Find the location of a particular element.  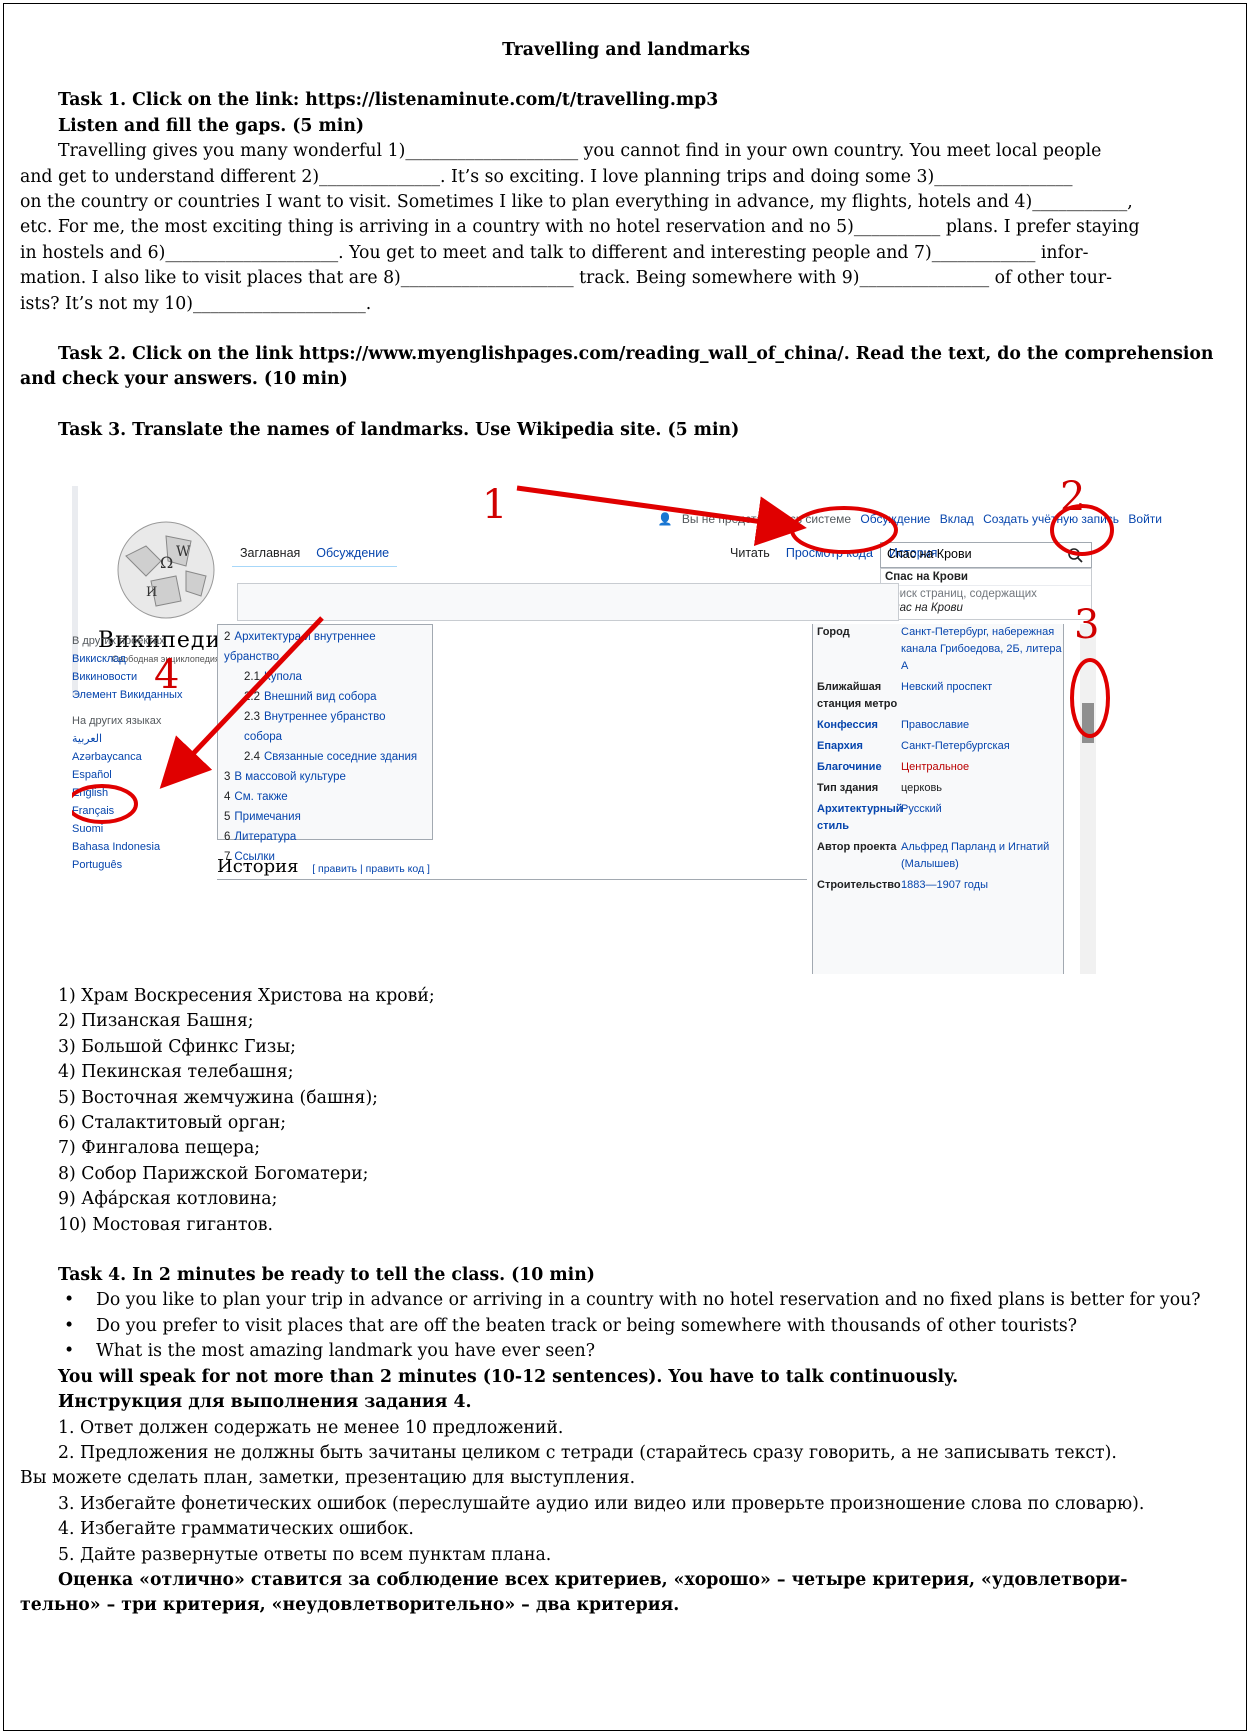

infobox-value: 1883—1907 годы is located at coordinates (982, 885).